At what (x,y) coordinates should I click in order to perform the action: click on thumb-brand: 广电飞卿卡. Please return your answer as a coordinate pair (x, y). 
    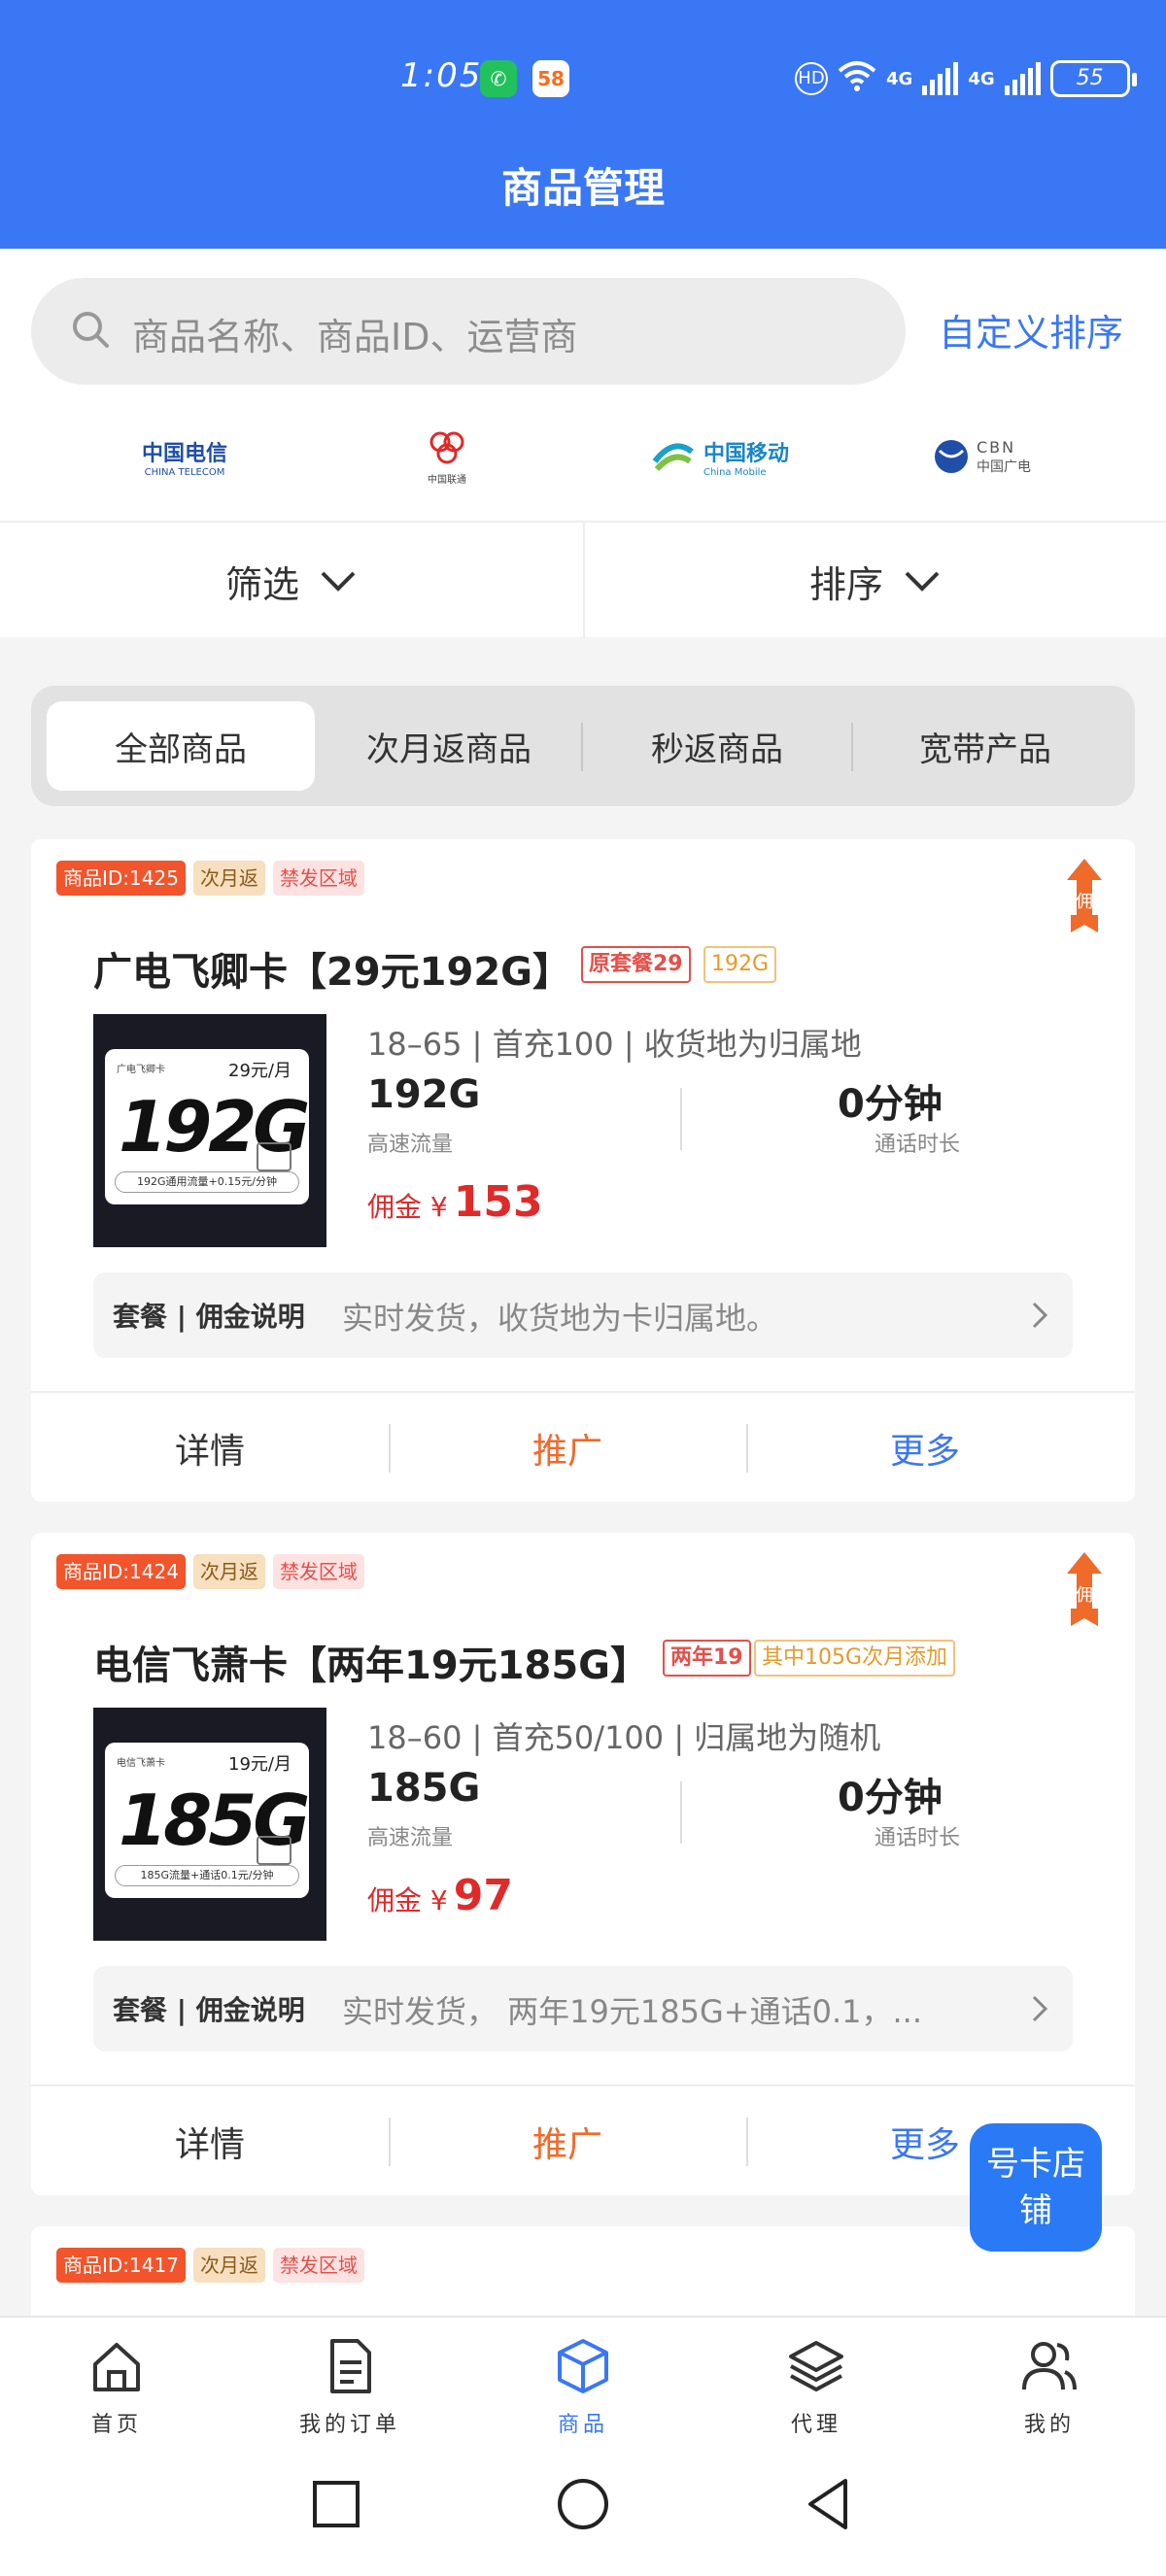
    Looking at the image, I should click on (141, 1070).